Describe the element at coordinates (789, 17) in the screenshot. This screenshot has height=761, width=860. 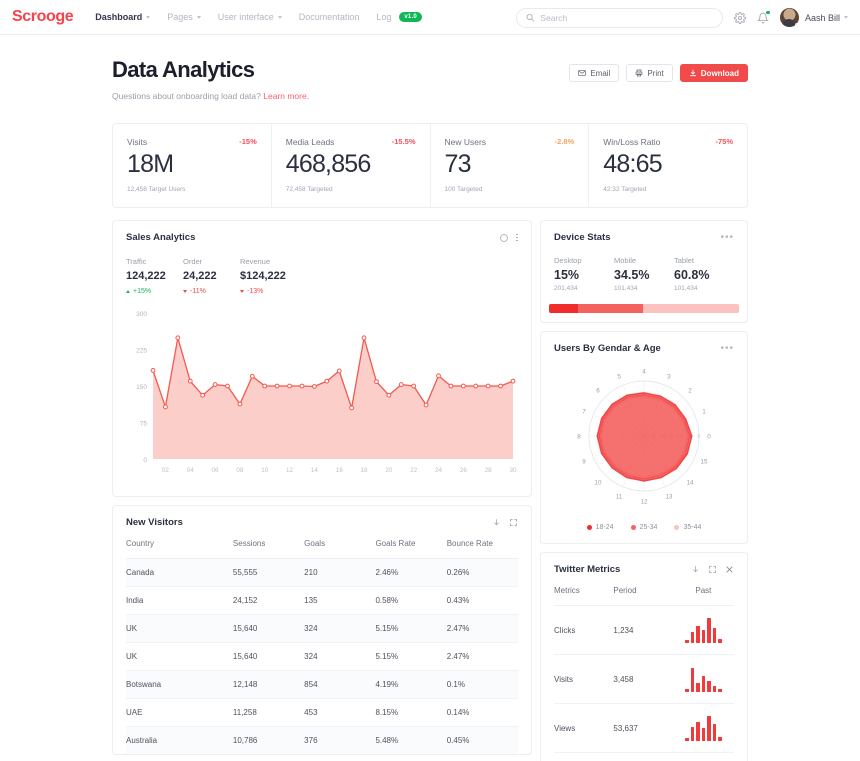
I see `avatar` at that location.